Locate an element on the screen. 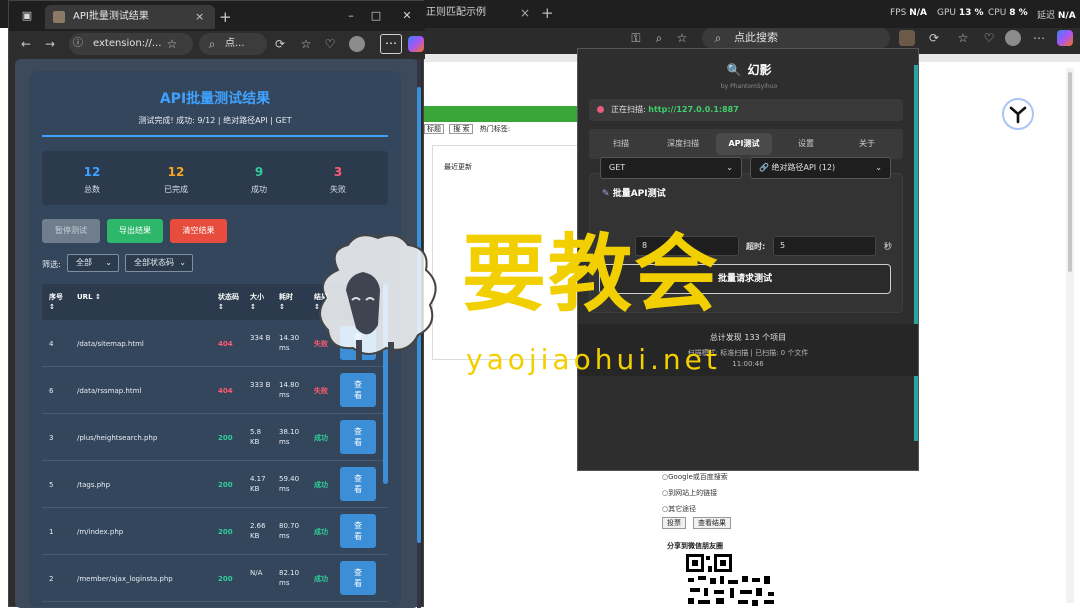 The image size is (1080, 608). hot-tags-label: 热门标签: is located at coordinates (495, 129).